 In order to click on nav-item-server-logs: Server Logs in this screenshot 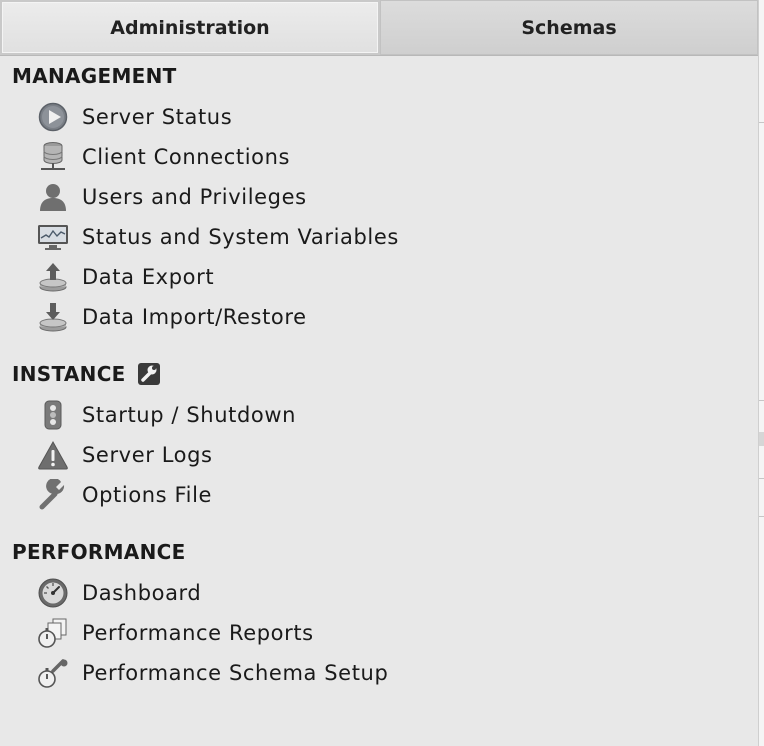, I will do `click(124, 455)`.